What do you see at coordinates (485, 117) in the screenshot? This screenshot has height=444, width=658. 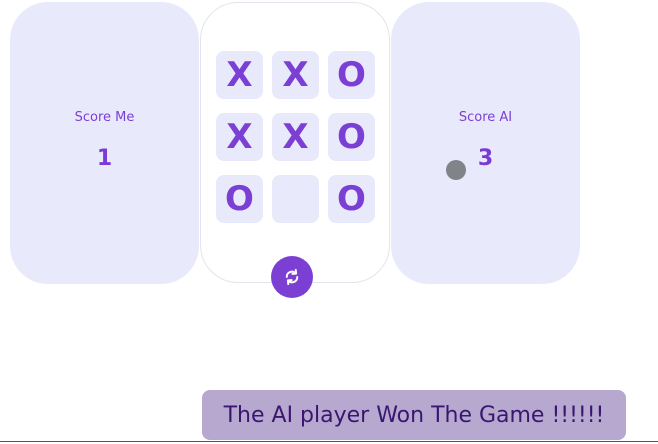 I see `score-ai-label: Score AI` at bounding box center [485, 117].